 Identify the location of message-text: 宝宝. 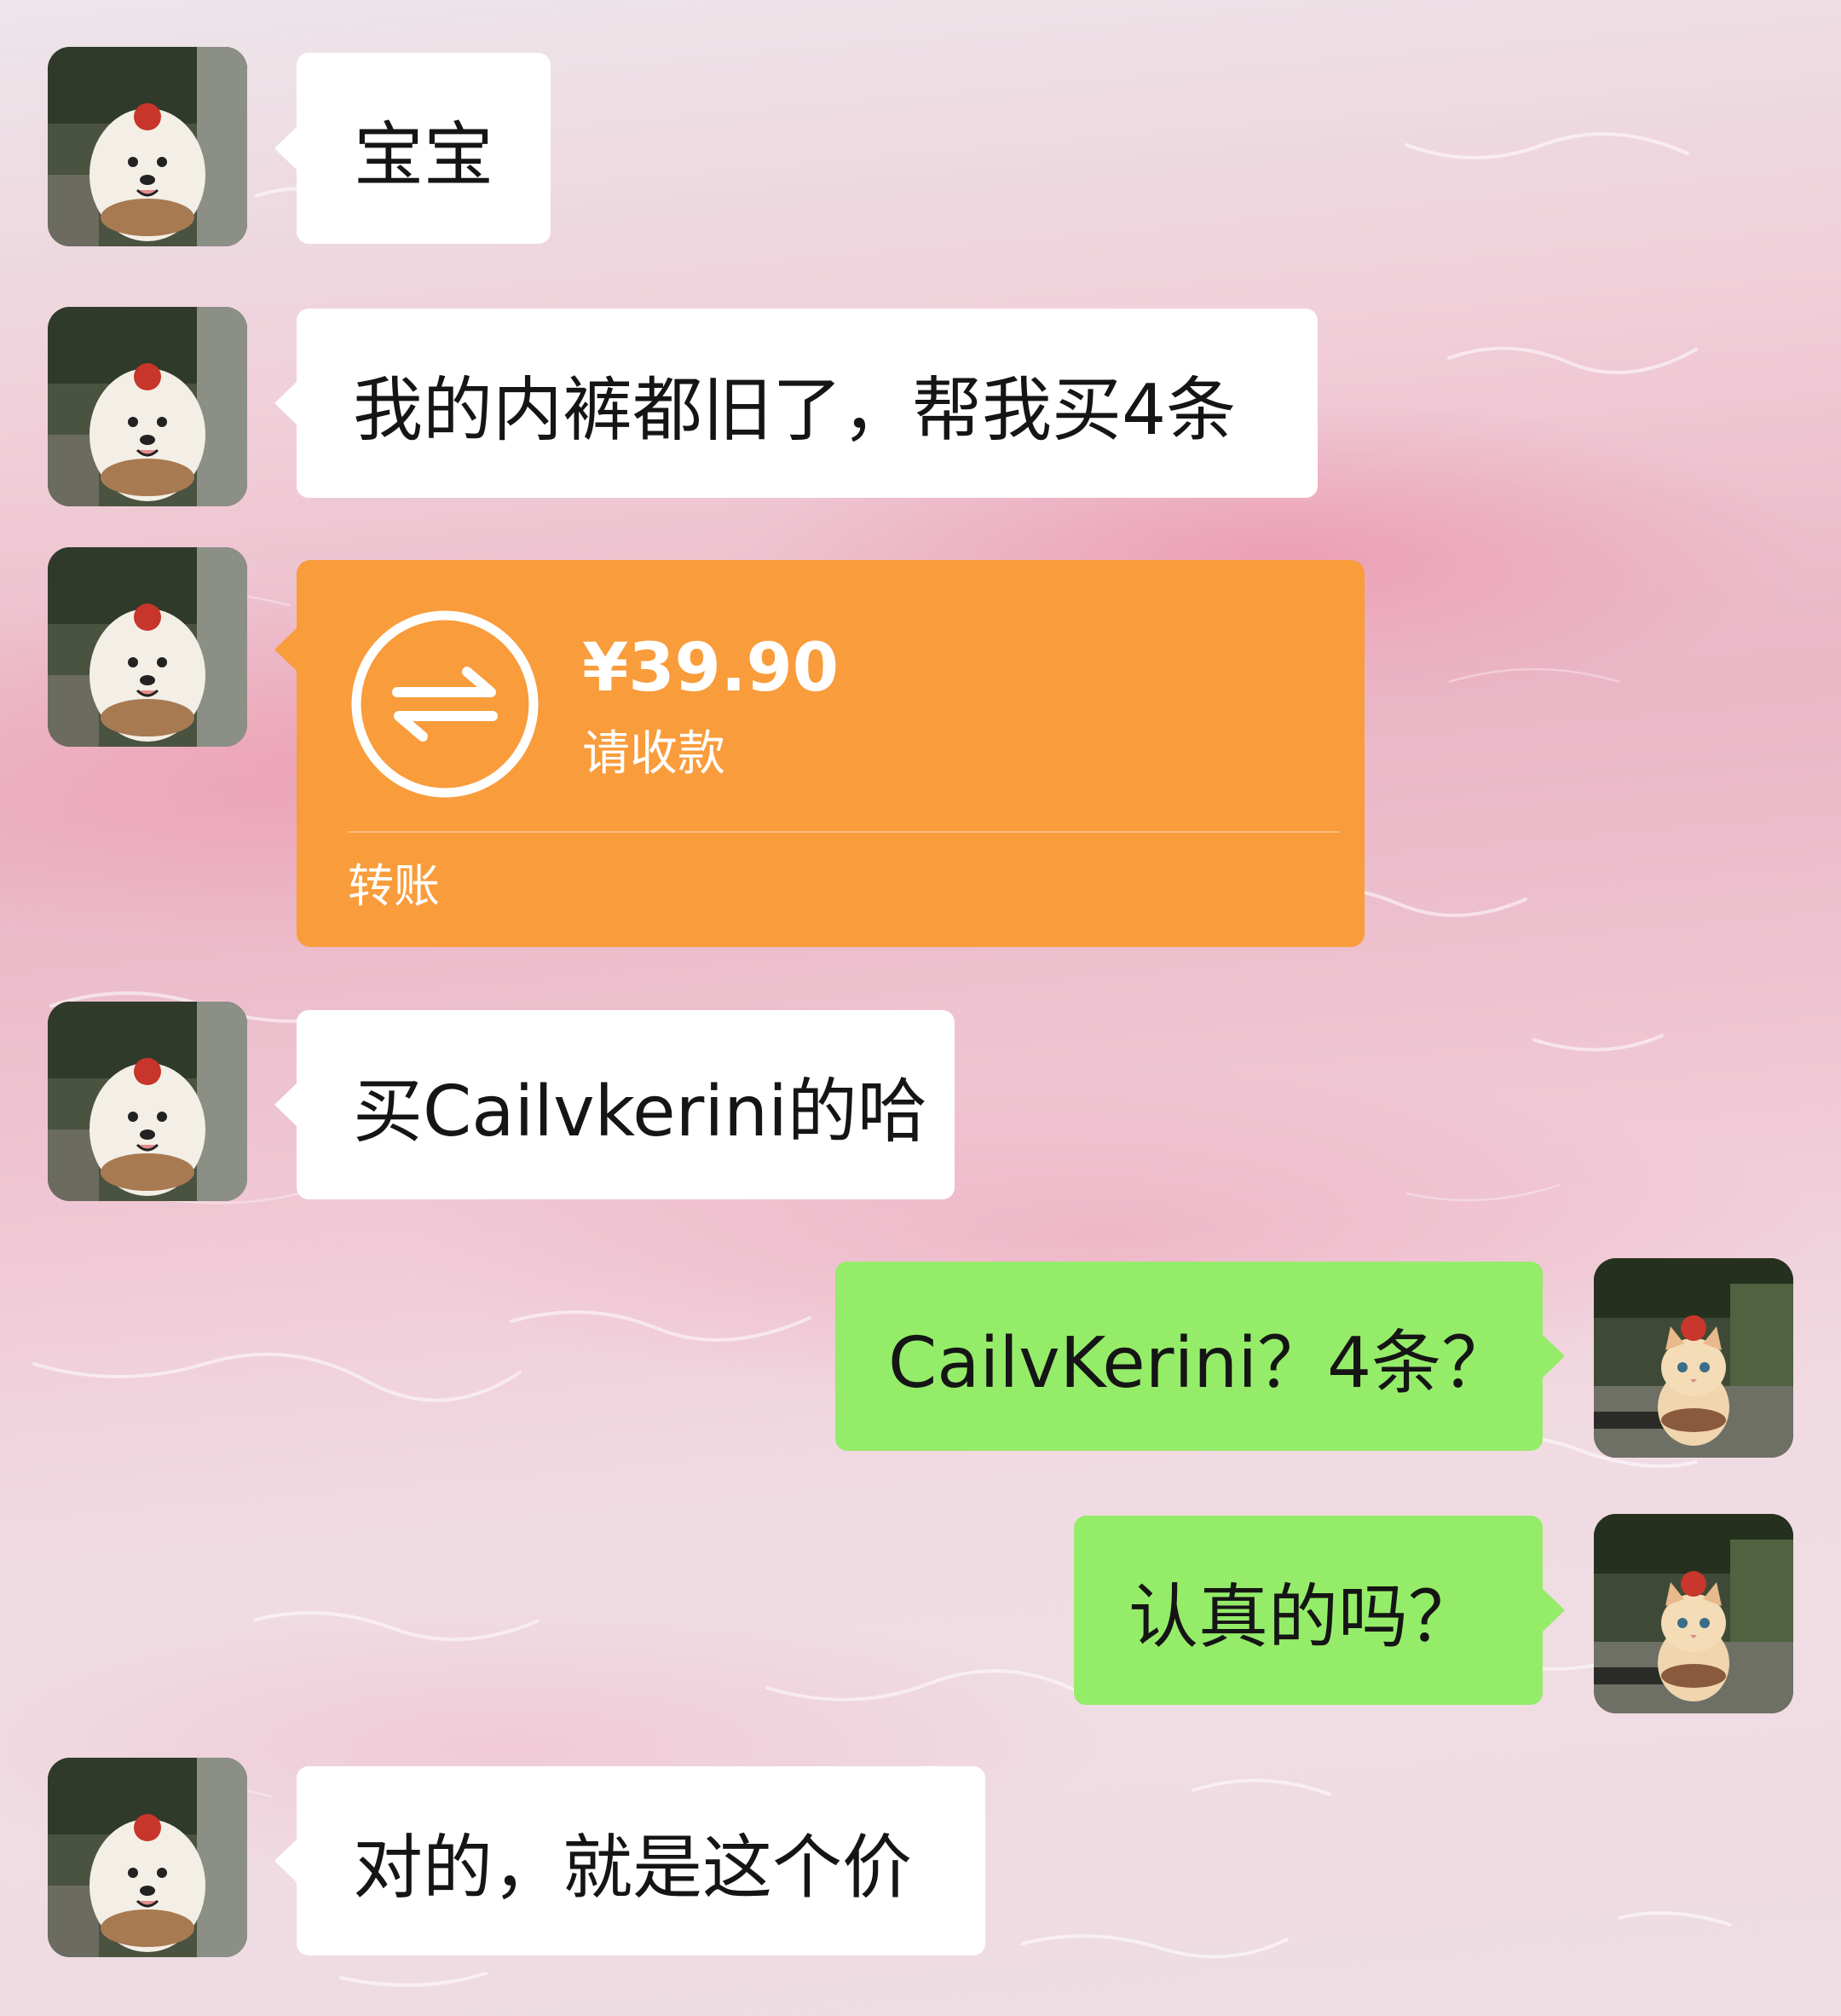
(423, 155).